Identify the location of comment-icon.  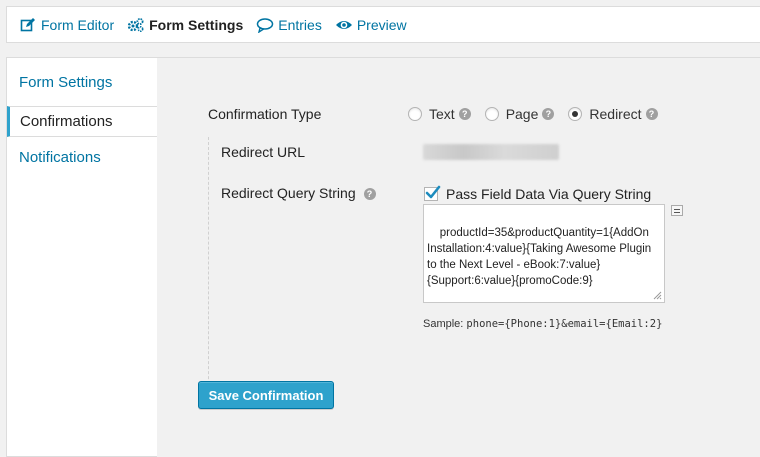
(265, 25).